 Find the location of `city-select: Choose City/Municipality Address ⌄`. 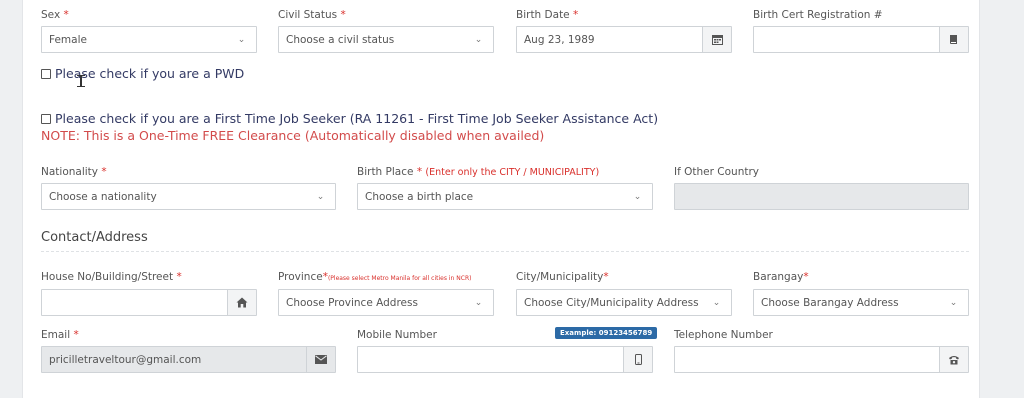

city-select: Choose City/Municipality Address ⌄ is located at coordinates (624, 302).